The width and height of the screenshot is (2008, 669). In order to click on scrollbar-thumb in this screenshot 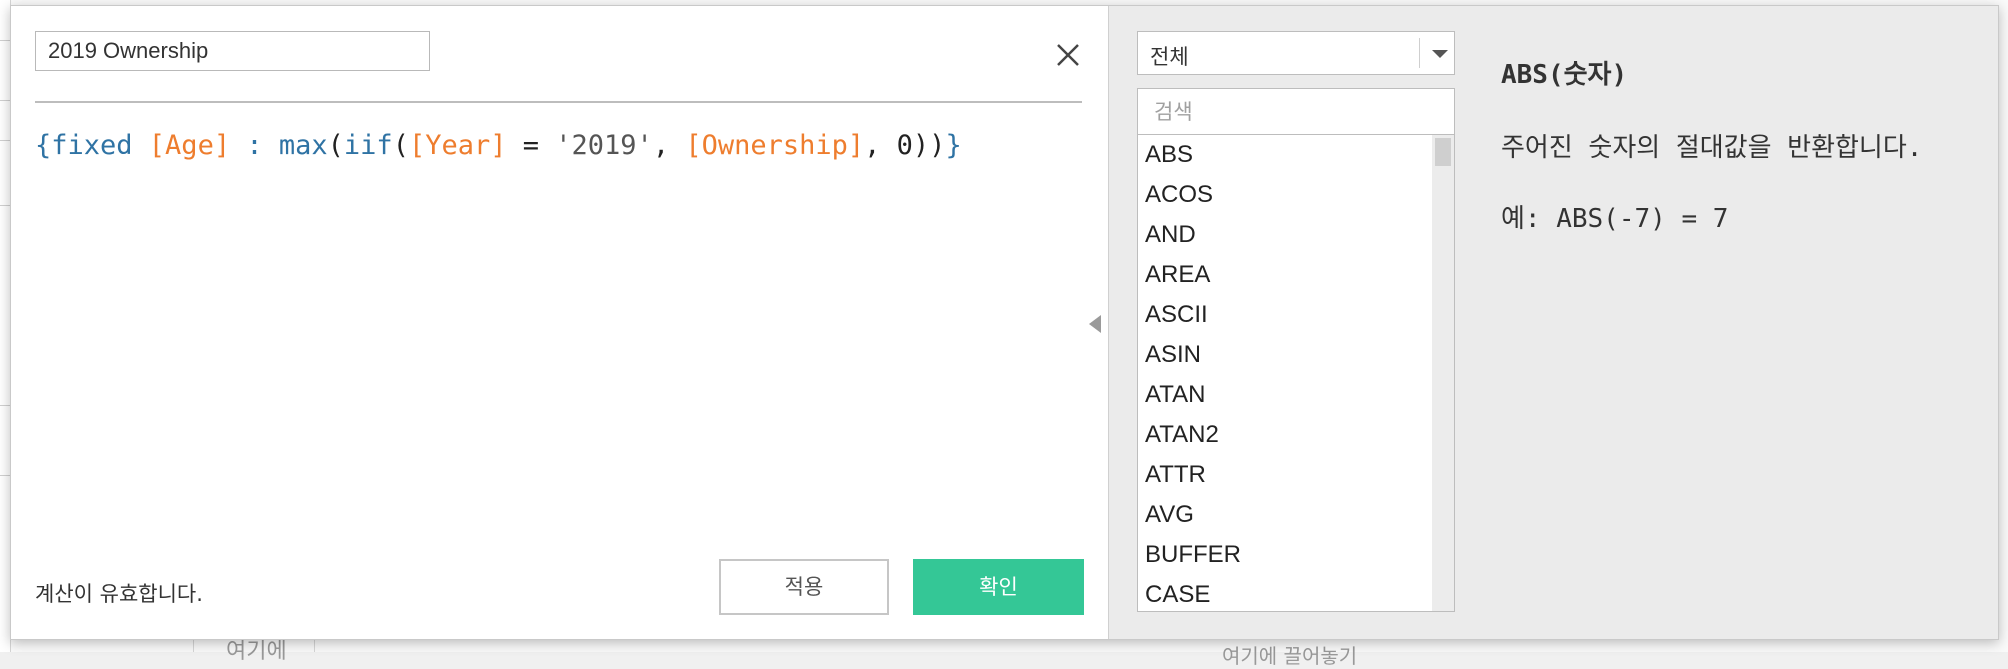, I will do `click(1443, 152)`.